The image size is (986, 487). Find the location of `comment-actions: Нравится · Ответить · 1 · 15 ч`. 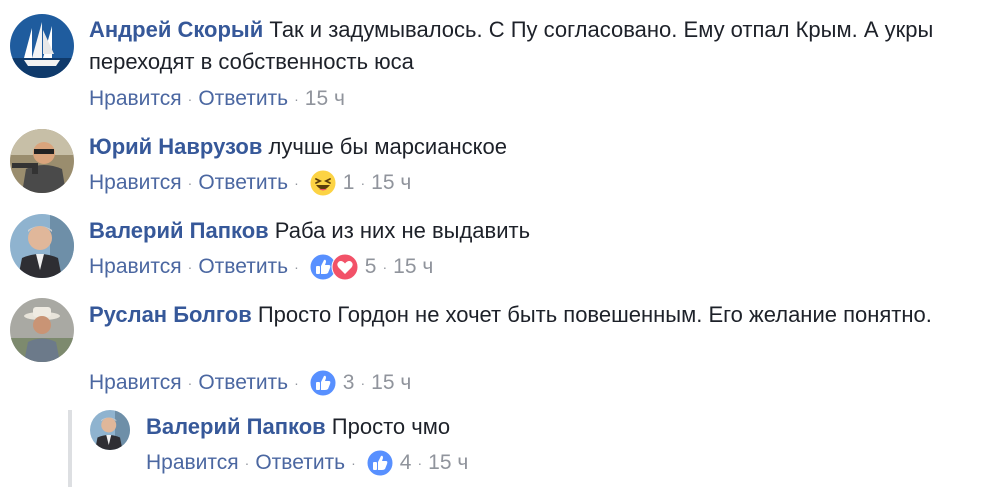

comment-actions: Нравится · Ответить · 1 · 15 ч is located at coordinates (250, 183).